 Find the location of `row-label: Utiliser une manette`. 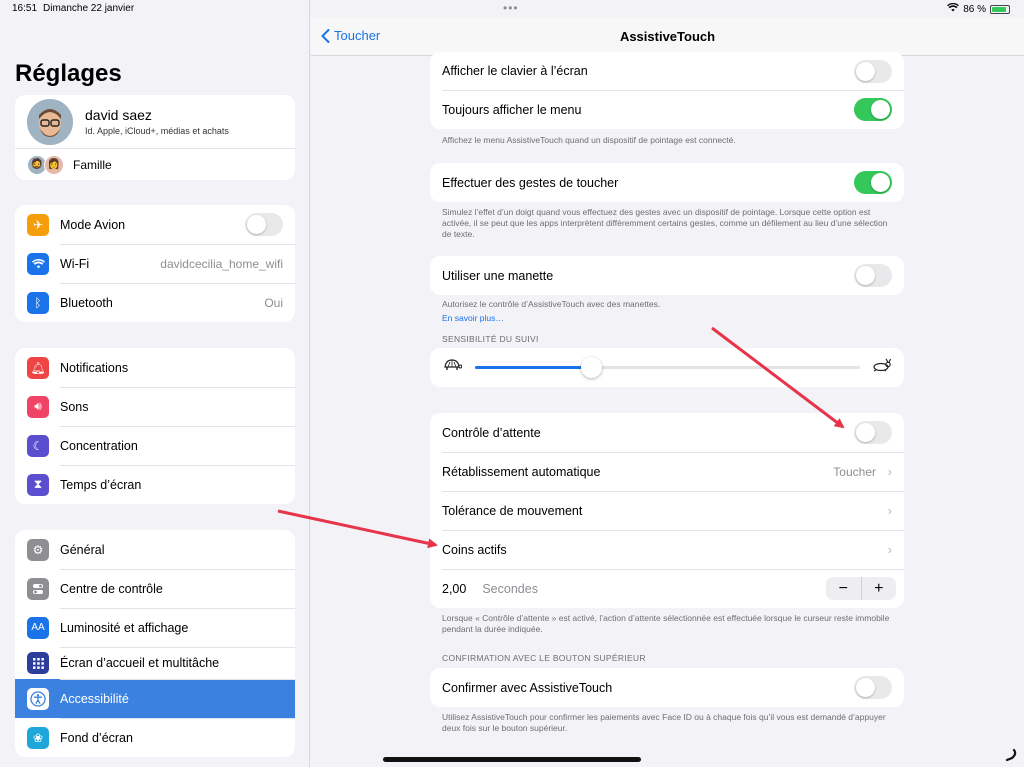

row-label: Utiliser une manette is located at coordinates (498, 275).